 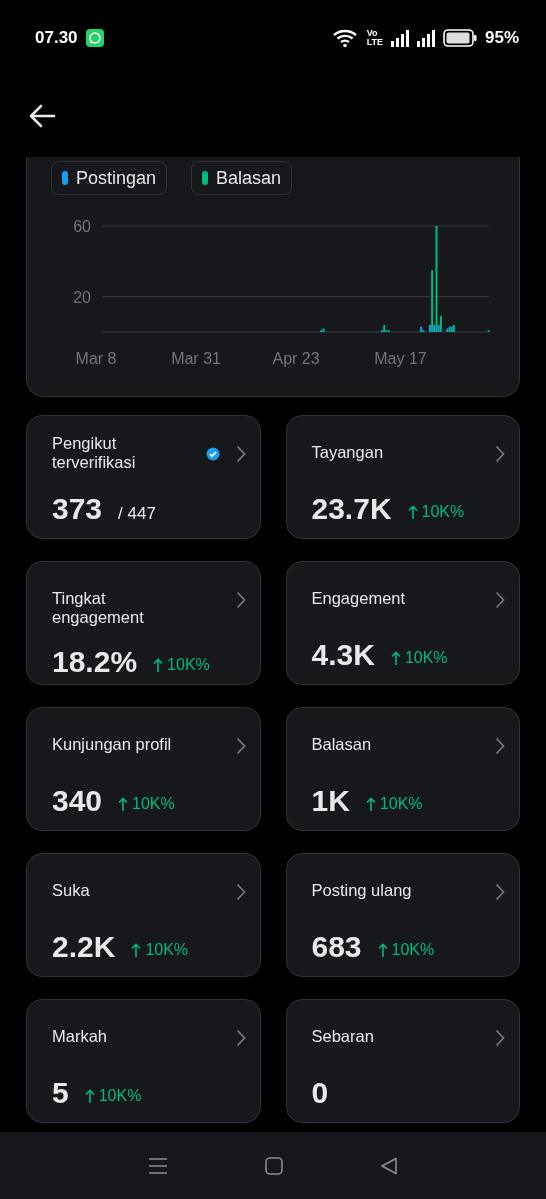 What do you see at coordinates (56, 37) in the screenshot?
I see `clock-time: 07.30` at bounding box center [56, 37].